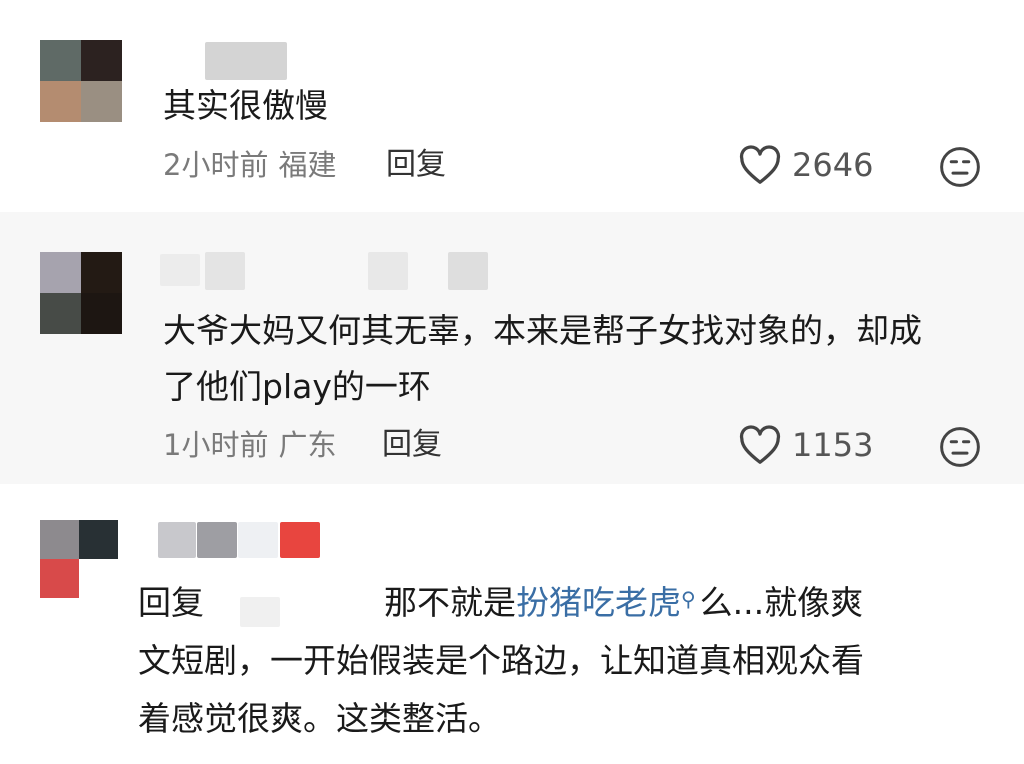 Image resolution: width=1024 pixels, height=764 pixels. What do you see at coordinates (450, 602) in the screenshot?
I see `comment-text-segment: 那不就是` at bounding box center [450, 602].